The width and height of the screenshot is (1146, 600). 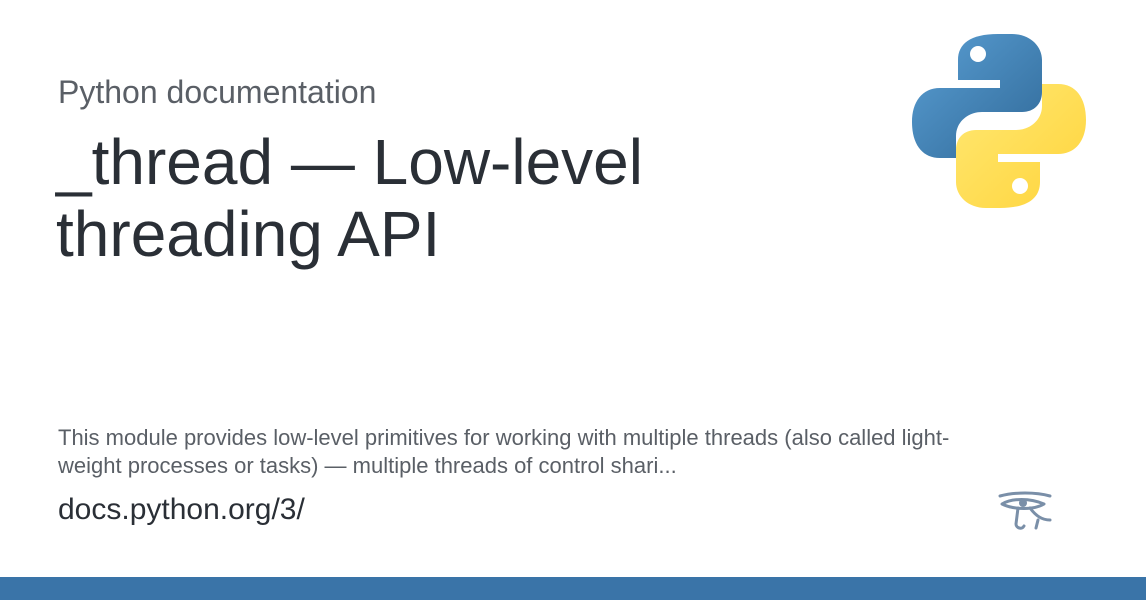 What do you see at coordinates (349, 198) in the screenshot?
I see `page-title: _thread — Low-level threading API` at bounding box center [349, 198].